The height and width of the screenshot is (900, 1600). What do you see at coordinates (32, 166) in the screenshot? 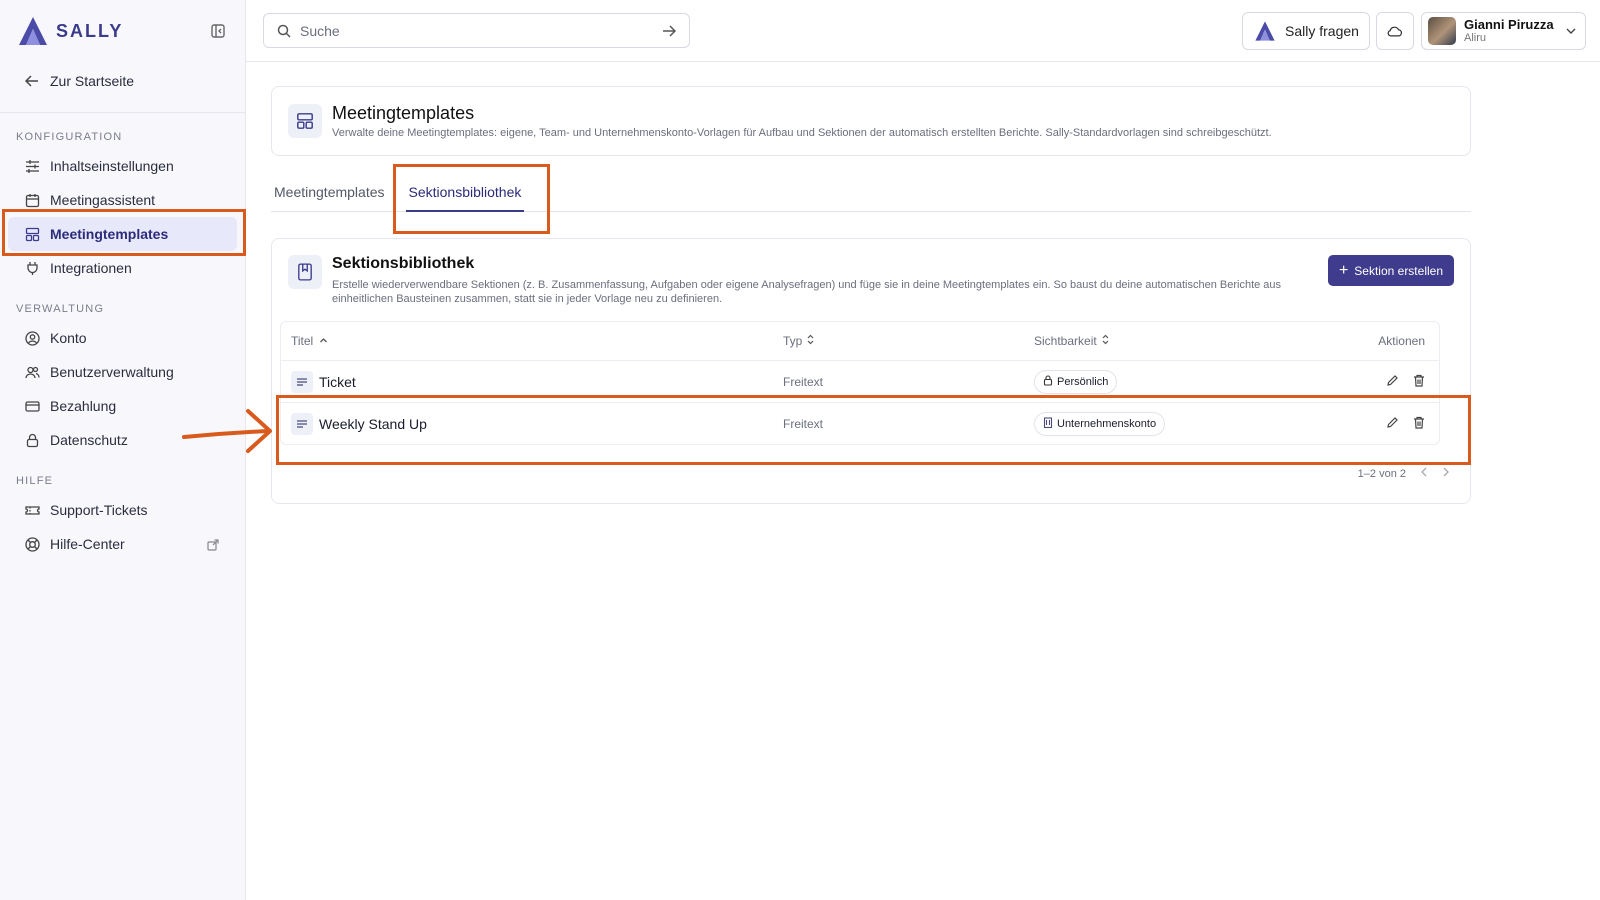
I see `sliders-icon` at bounding box center [32, 166].